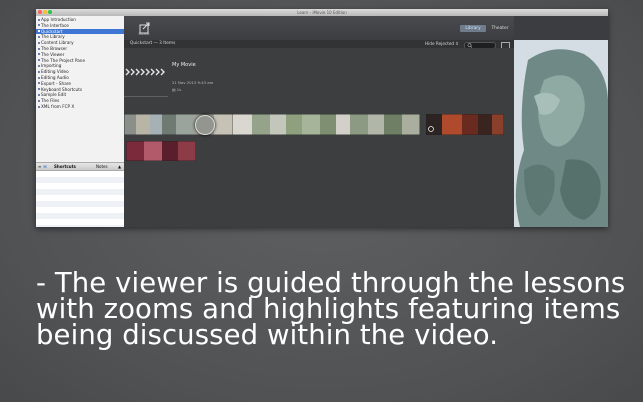 Image resolution: width=643 pixels, height=402 pixels. I want to click on share-button: Share, so click(144, 28).